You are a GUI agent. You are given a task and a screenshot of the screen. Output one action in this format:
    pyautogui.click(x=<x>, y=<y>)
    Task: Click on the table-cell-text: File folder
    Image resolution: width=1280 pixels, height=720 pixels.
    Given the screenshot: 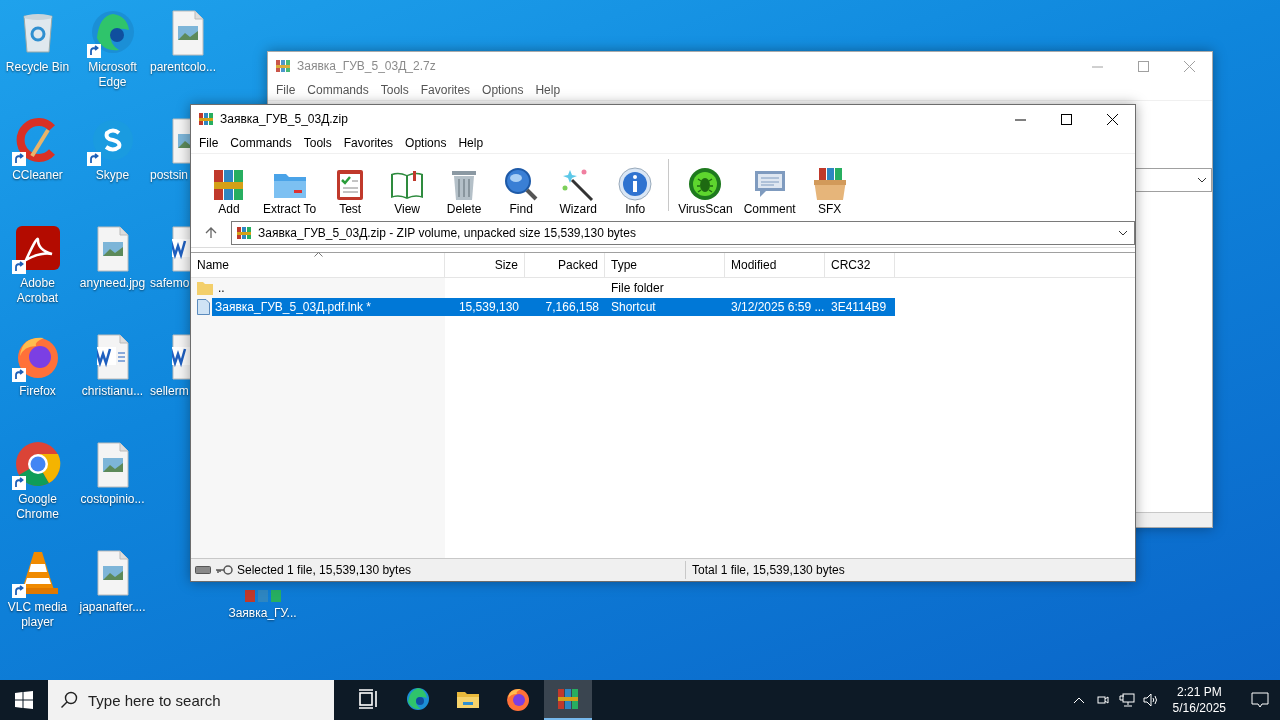 What is the action you would take?
    pyautogui.click(x=637, y=288)
    